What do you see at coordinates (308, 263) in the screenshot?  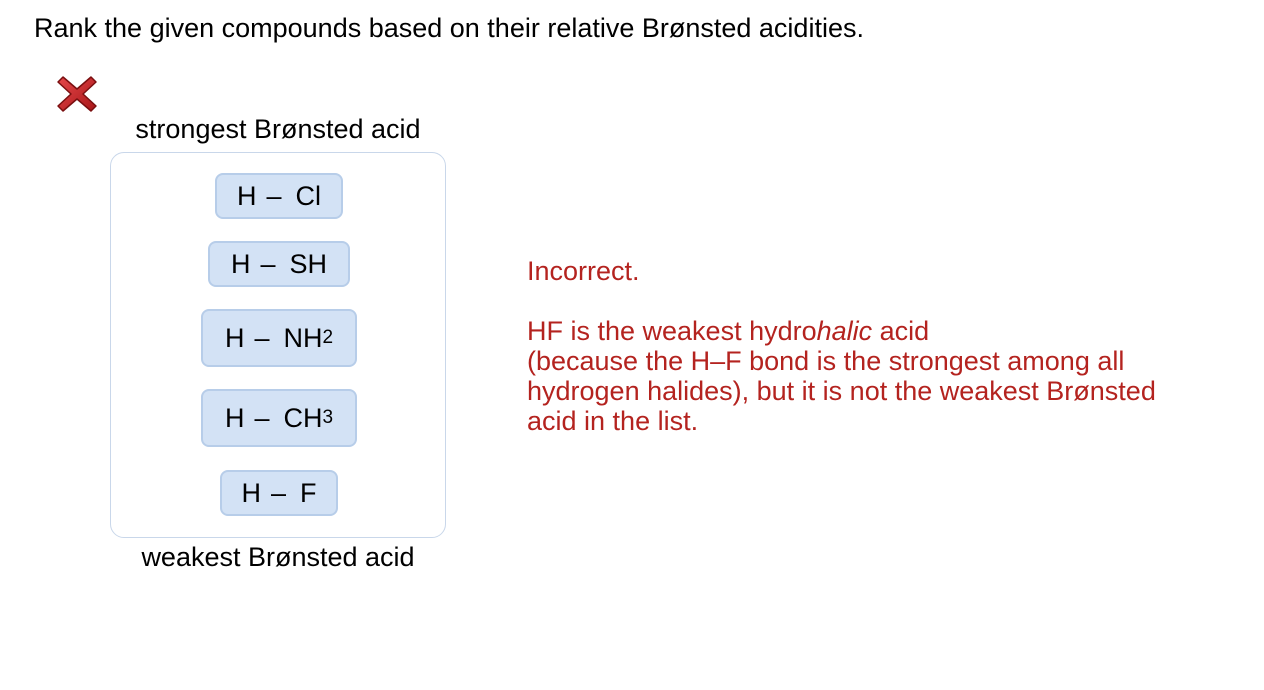 I see `chip-group: SH` at bounding box center [308, 263].